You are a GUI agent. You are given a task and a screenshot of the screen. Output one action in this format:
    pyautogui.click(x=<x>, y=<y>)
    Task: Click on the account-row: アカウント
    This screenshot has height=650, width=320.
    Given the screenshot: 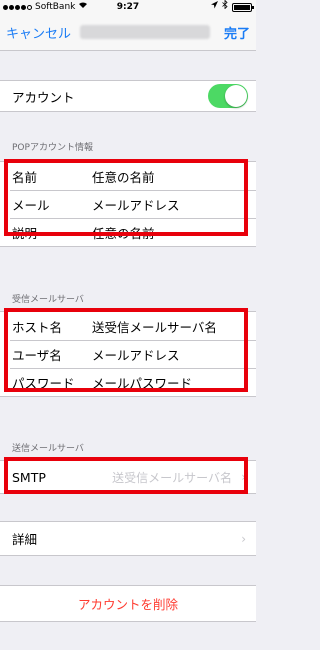 What is the action you would take?
    pyautogui.click(x=128, y=96)
    